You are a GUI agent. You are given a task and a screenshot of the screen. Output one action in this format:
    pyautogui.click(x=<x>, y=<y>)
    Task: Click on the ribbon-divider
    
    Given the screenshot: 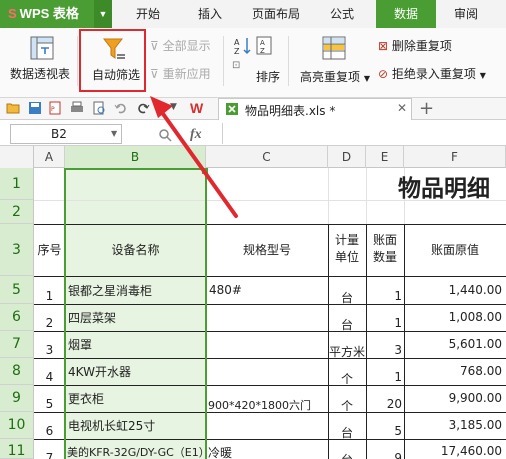 What is the action you would take?
    pyautogui.click(x=223, y=61)
    